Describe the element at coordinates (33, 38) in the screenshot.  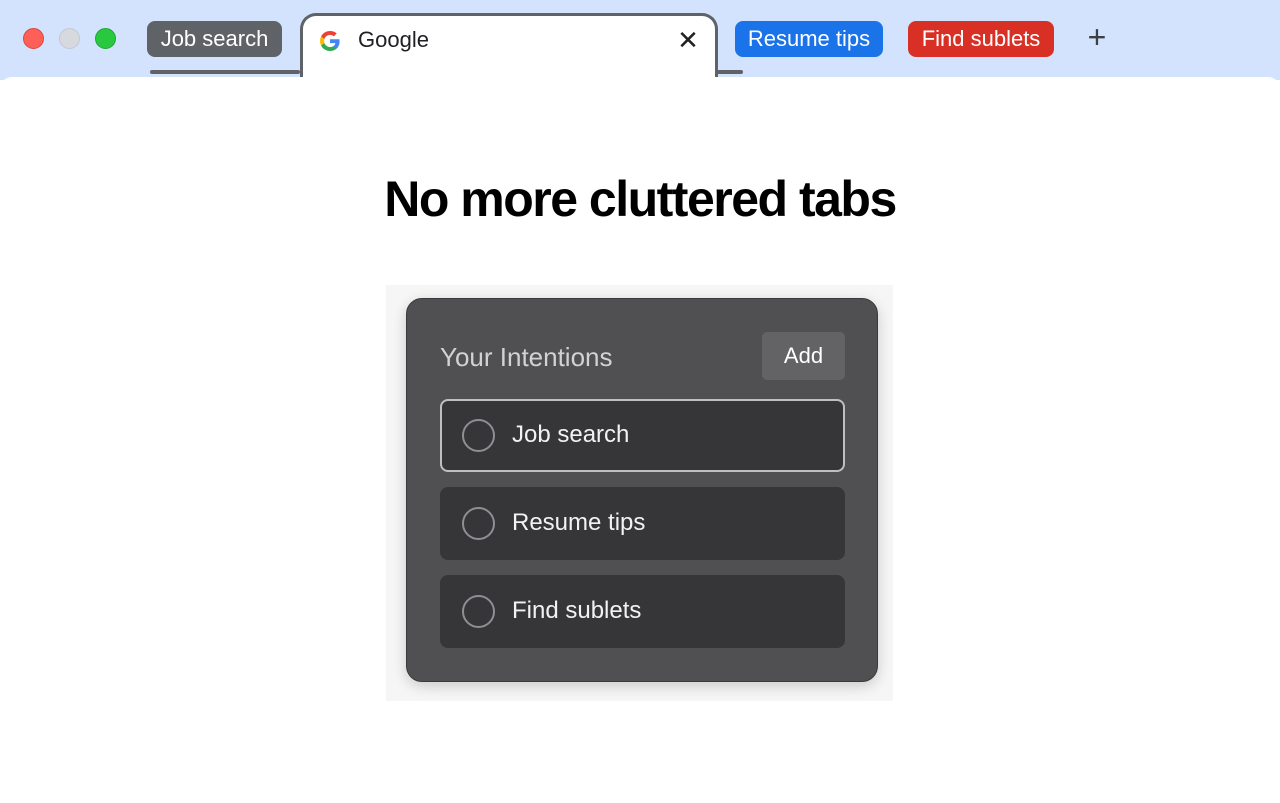
I see `window-close-button` at that location.